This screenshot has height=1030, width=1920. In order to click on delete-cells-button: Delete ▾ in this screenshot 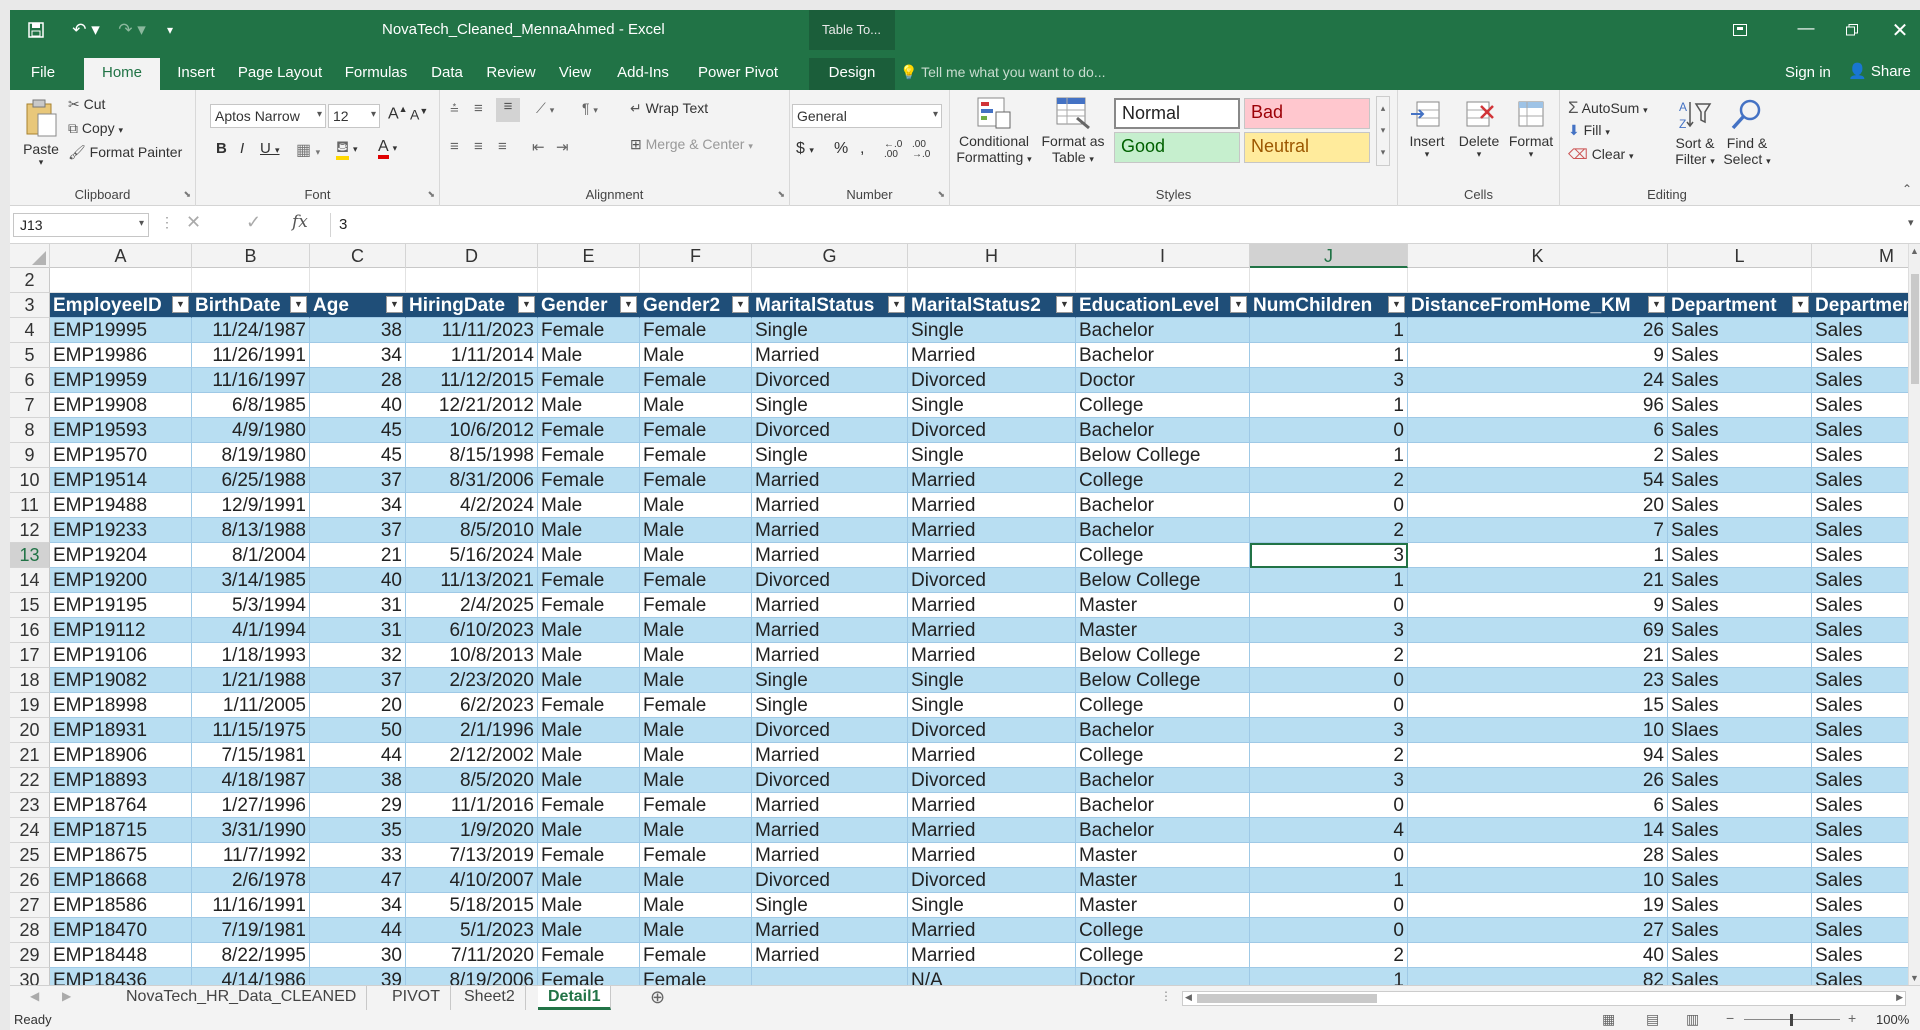, I will do `click(1479, 129)`.